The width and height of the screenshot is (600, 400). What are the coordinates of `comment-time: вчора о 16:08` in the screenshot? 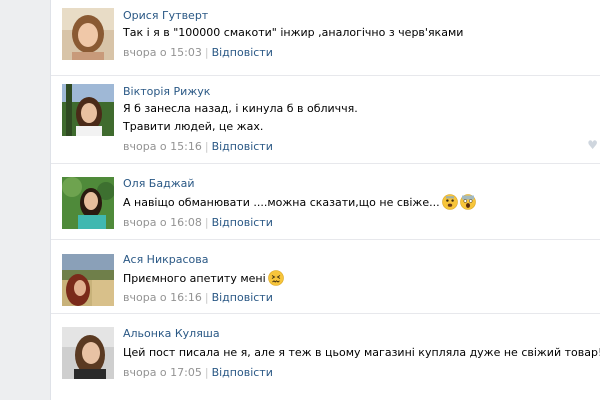 It's located at (162, 222).